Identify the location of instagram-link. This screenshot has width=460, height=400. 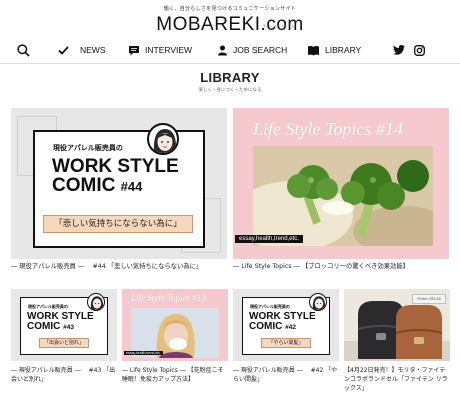
(419, 50).